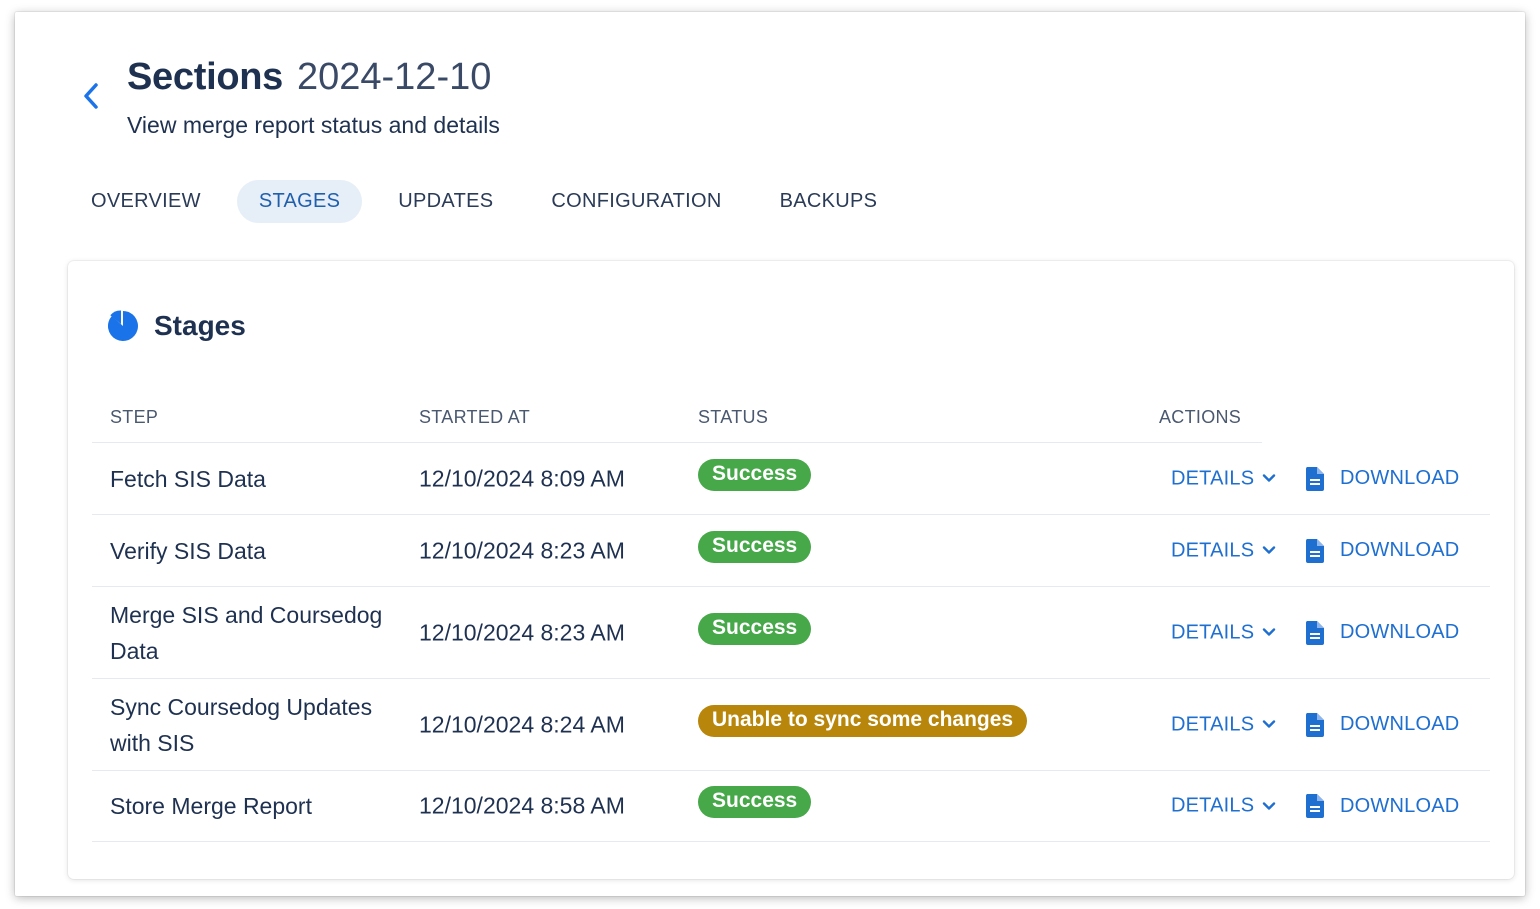  What do you see at coordinates (211, 806) in the screenshot?
I see `step-name: Store Merge Report` at bounding box center [211, 806].